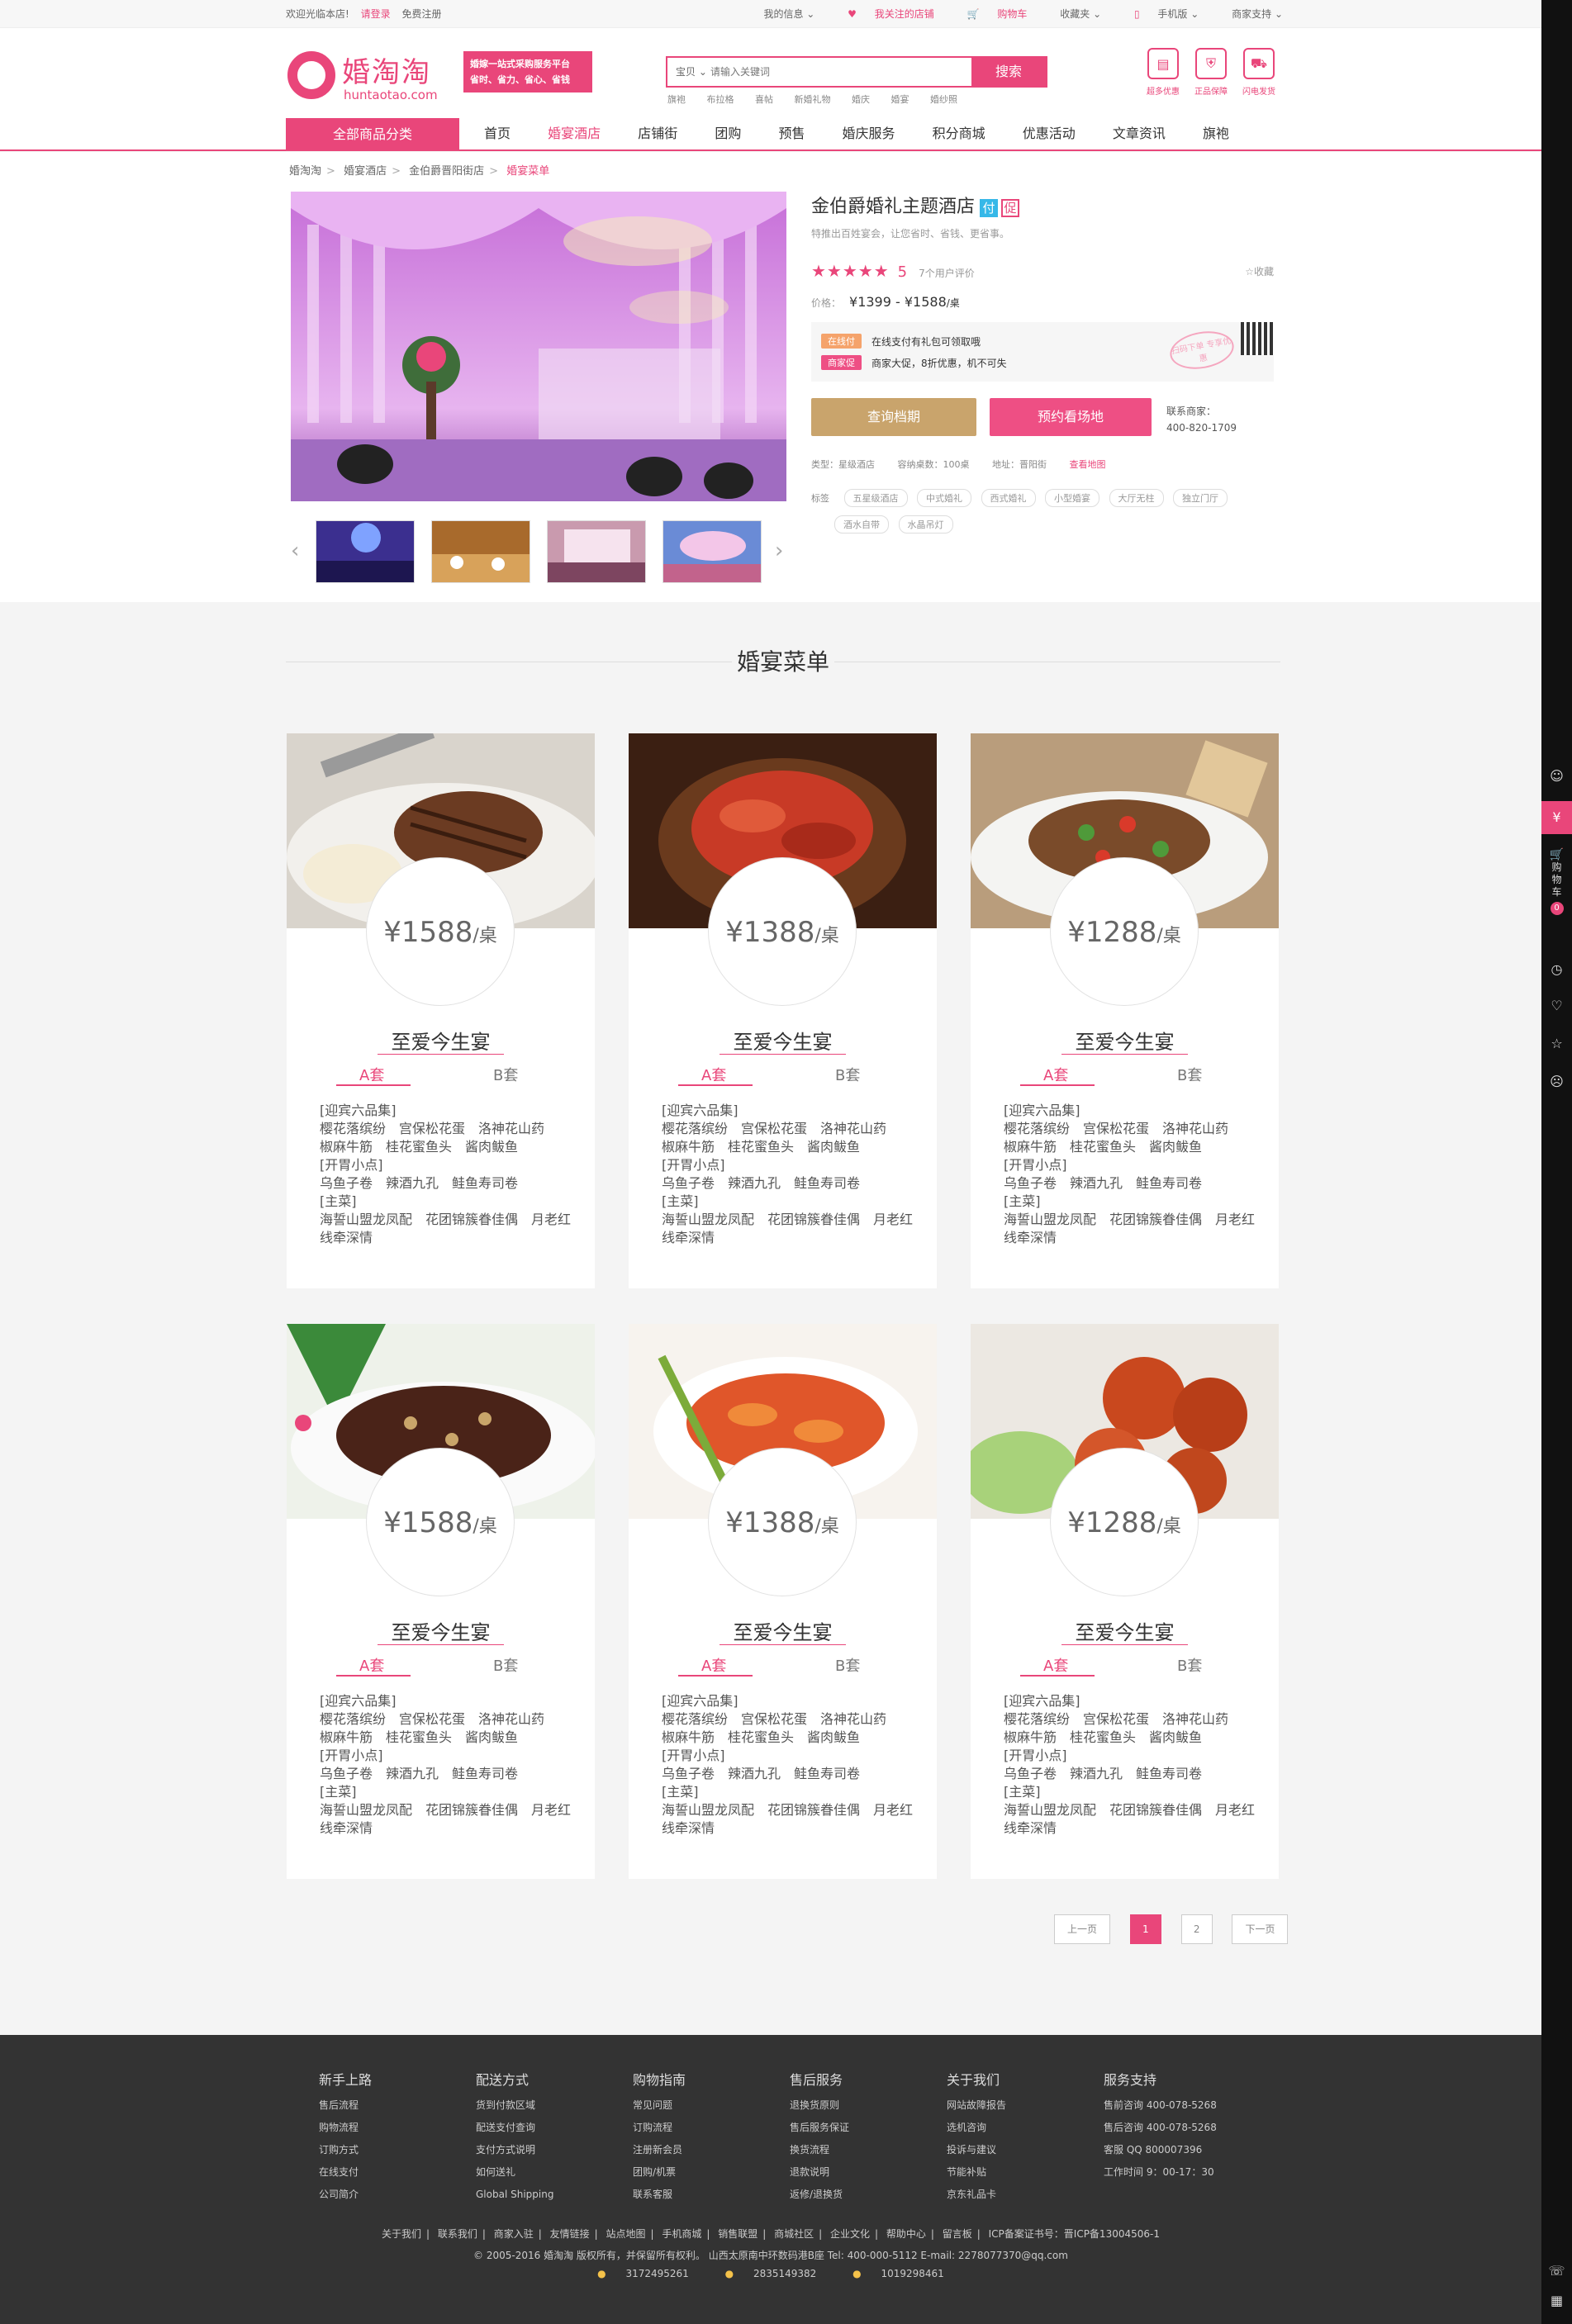 This screenshot has width=1572, height=2324. I want to click on chevron-right-icon: ›, so click(779, 550).